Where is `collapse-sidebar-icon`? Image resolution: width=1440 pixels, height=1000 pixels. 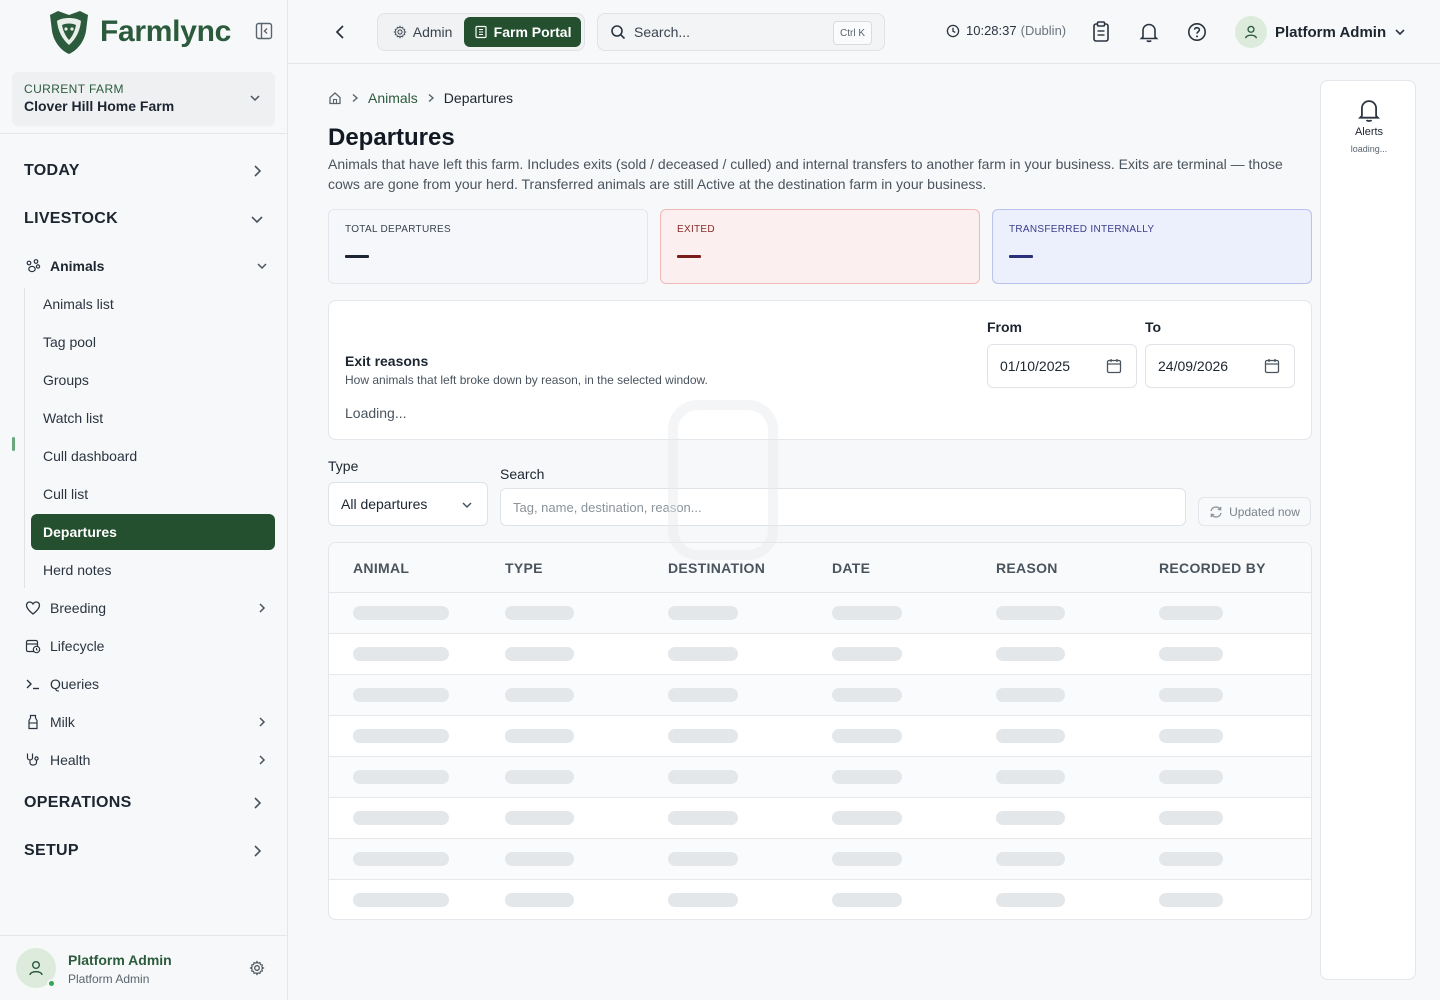 collapse-sidebar-icon is located at coordinates (264, 31).